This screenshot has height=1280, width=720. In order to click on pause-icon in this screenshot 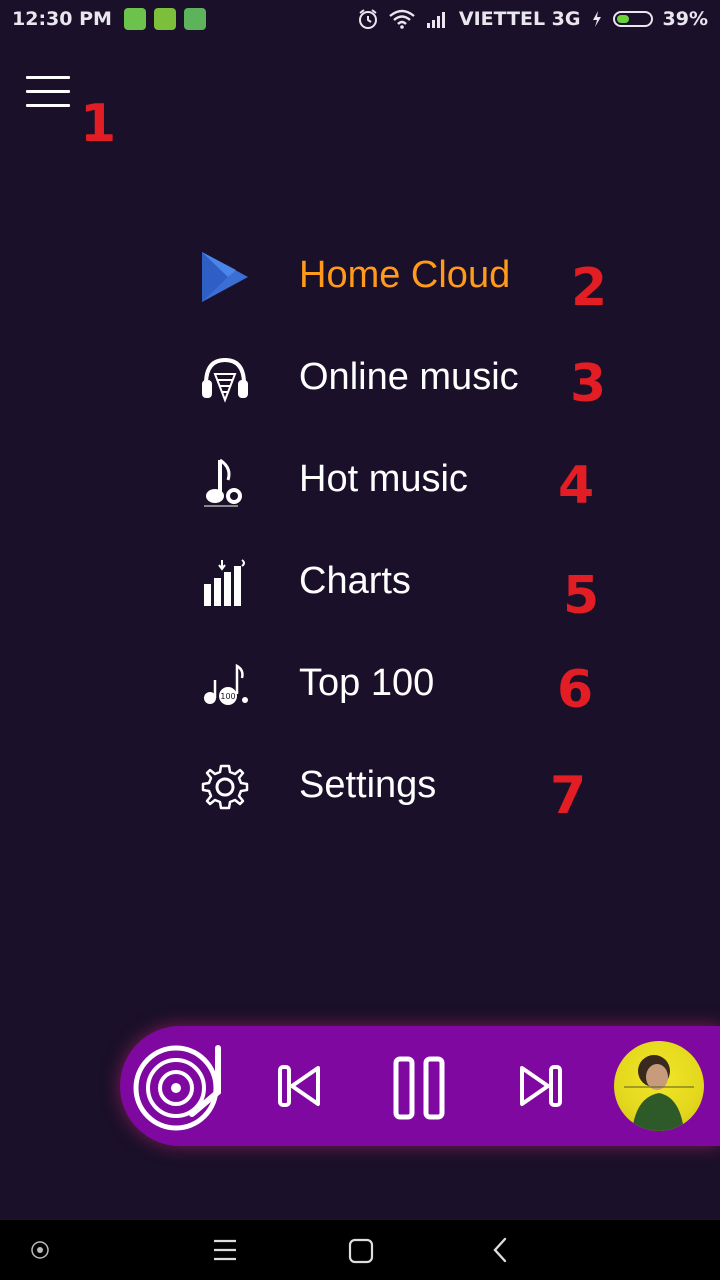, I will do `click(420, 1088)`.